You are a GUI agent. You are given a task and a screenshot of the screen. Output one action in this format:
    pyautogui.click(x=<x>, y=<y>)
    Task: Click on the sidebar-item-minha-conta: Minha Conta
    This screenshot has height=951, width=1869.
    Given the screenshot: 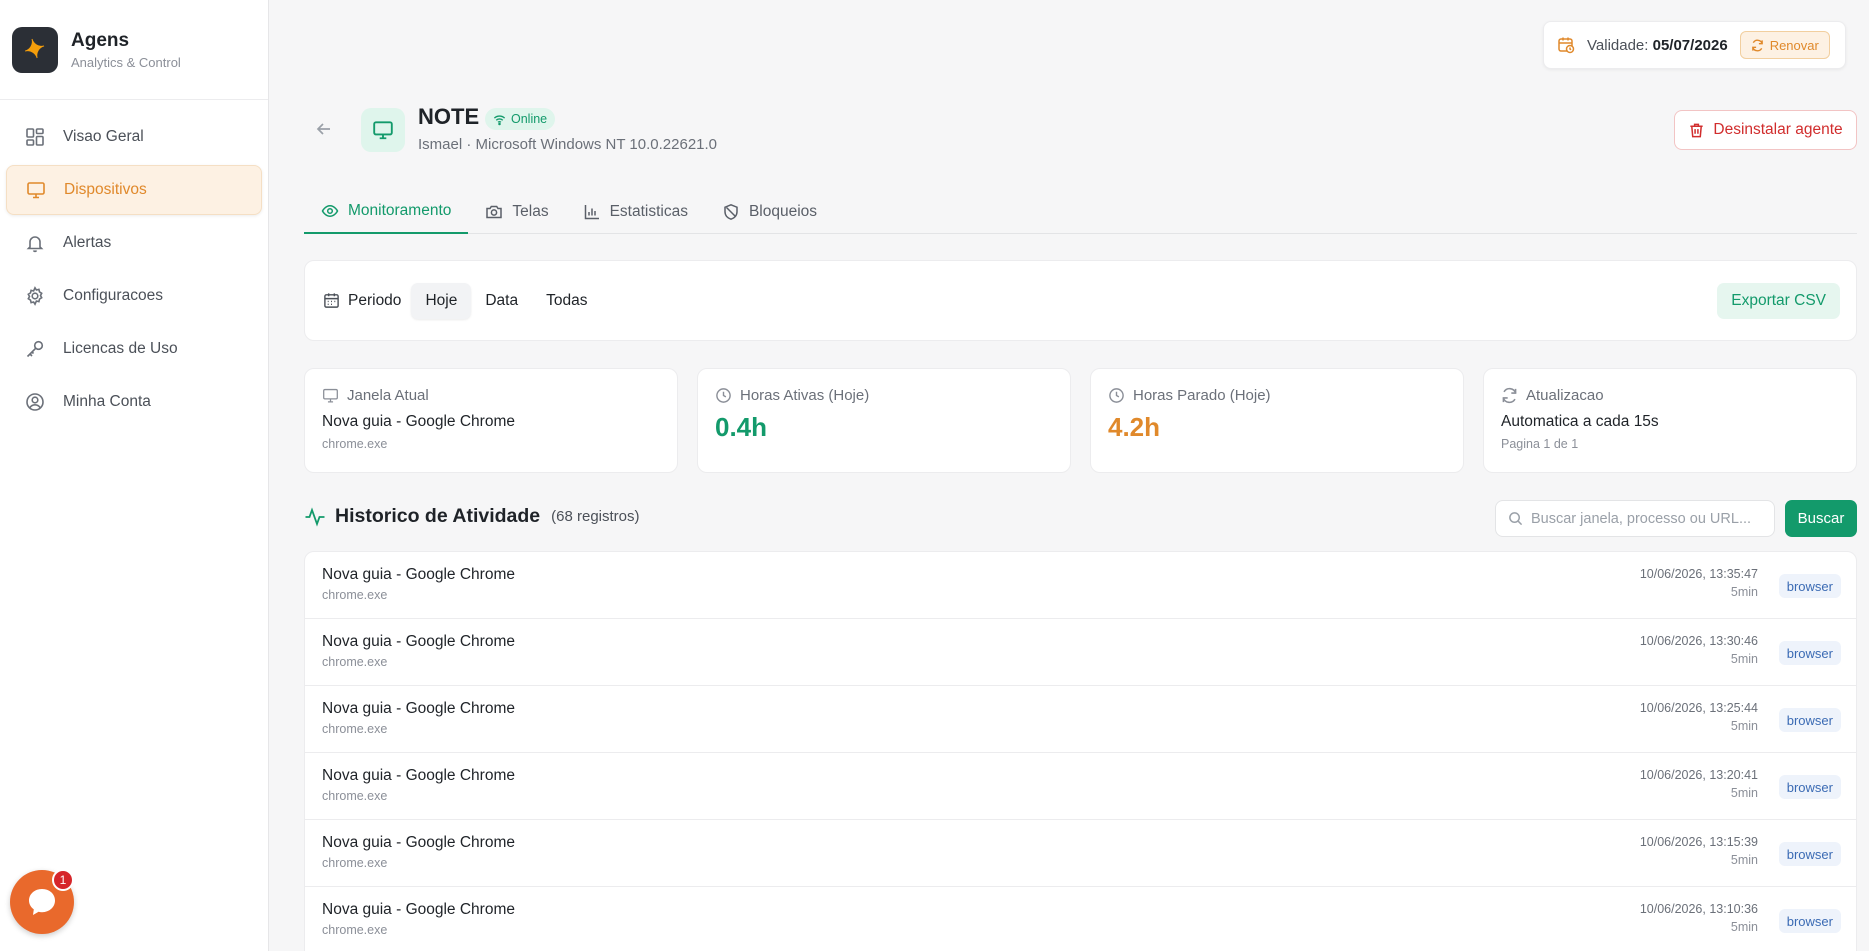 What is the action you would take?
    pyautogui.click(x=134, y=402)
    